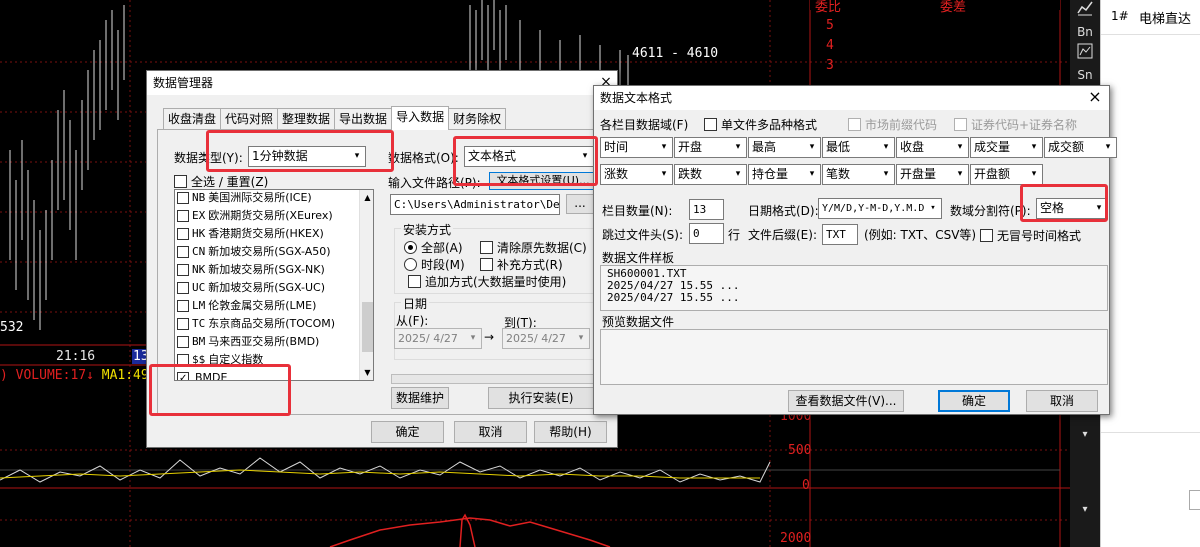  What do you see at coordinates (990, 211) in the screenshot?
I see `separator-label: 数域分割符(P):` at bounding box center [990, 211].